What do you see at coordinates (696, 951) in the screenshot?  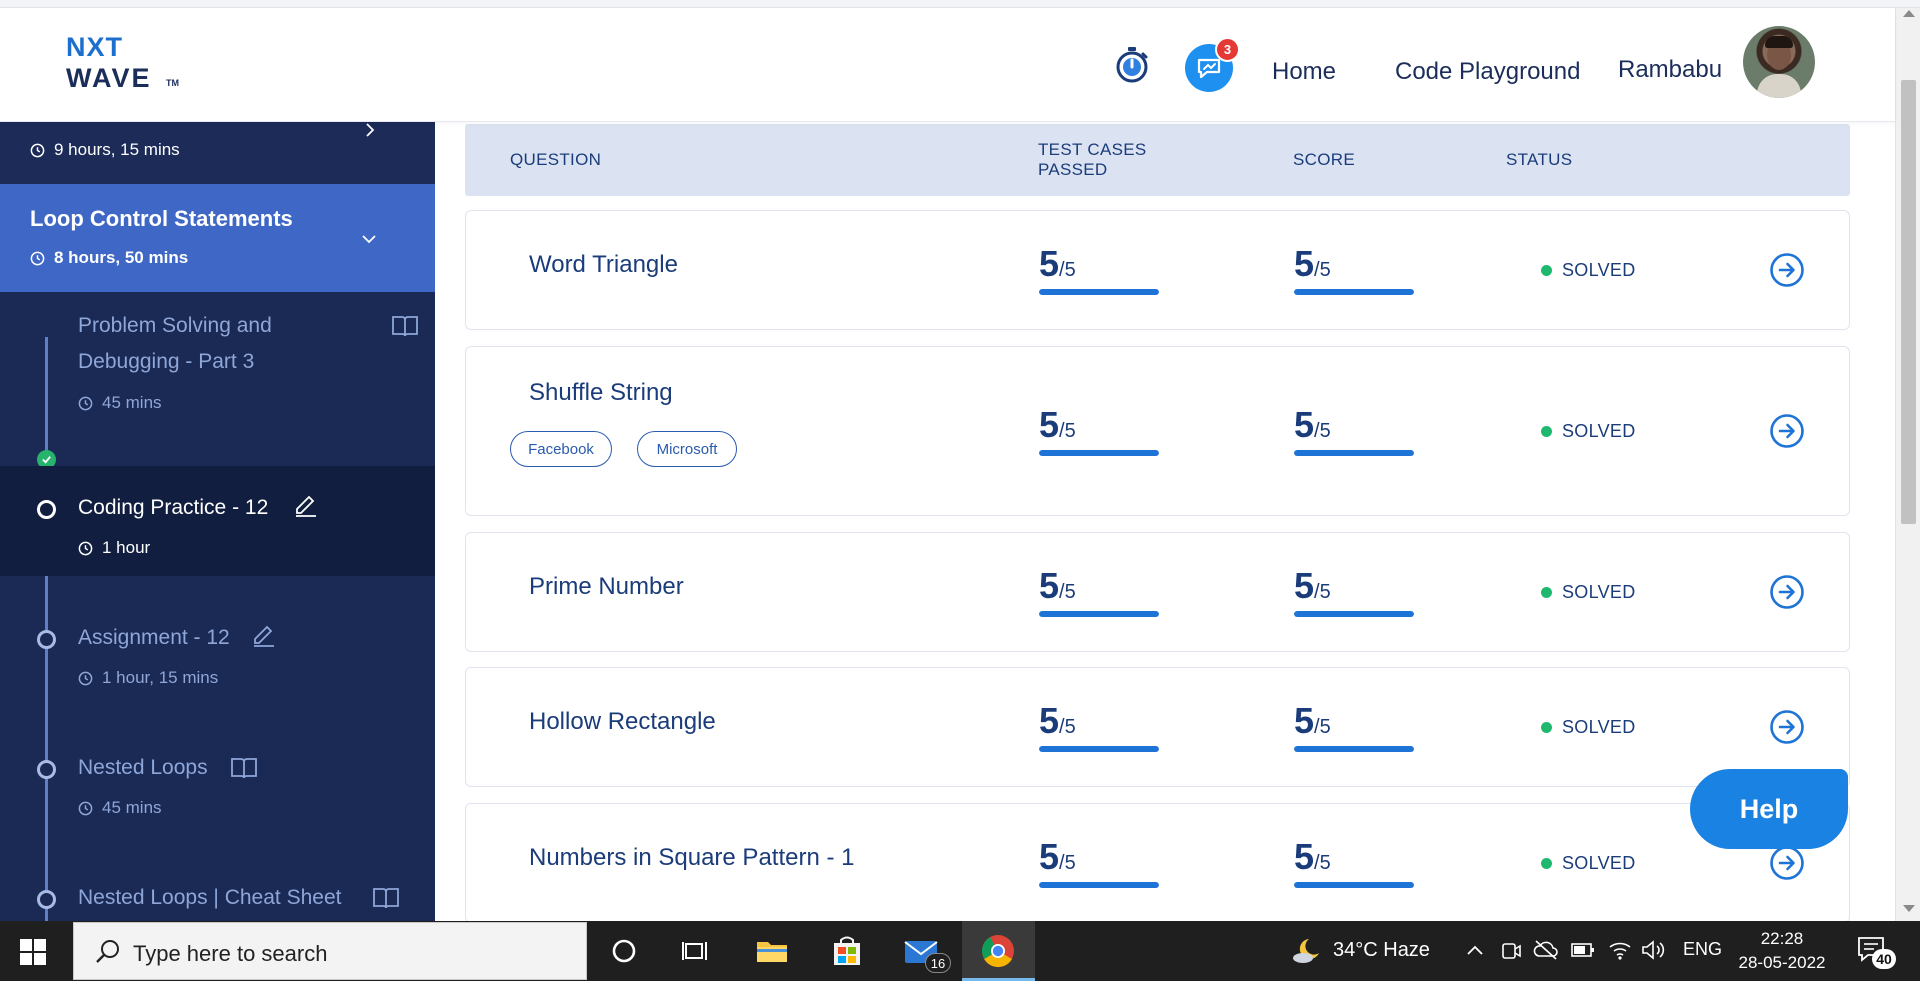 I see `task-view-icon` at bounding box center [696, 951].